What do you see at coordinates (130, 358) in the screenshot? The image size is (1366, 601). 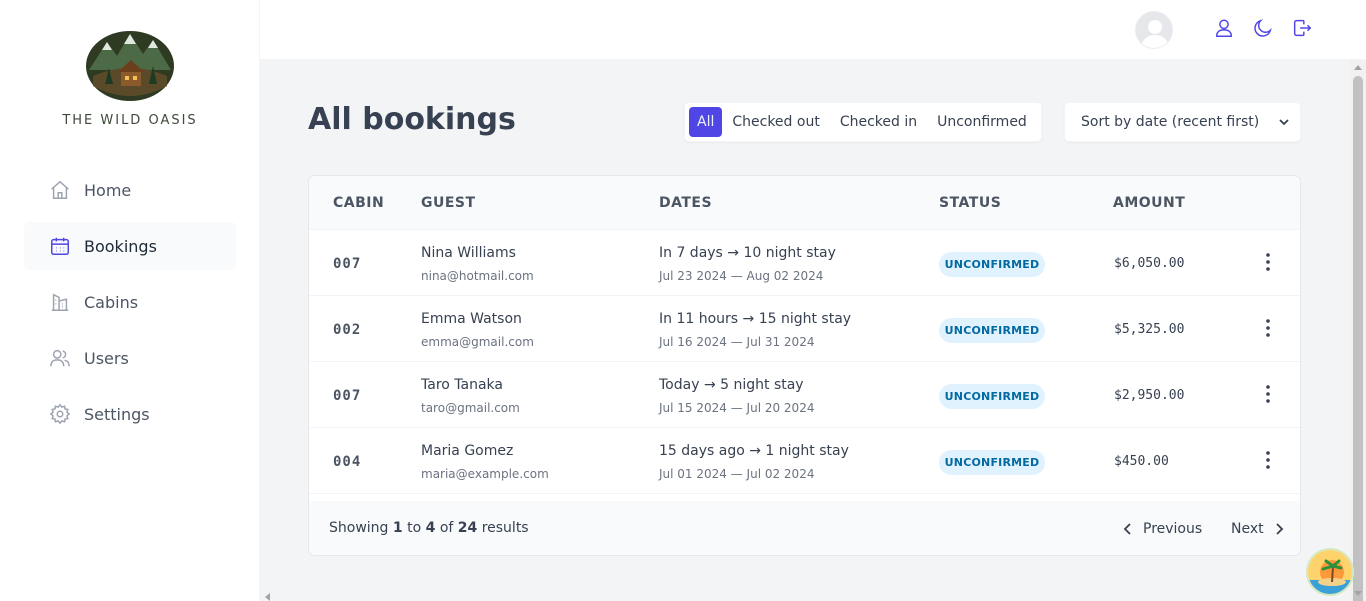 I see `sidebar-item-users: Users` at bounding box center [130, 358].